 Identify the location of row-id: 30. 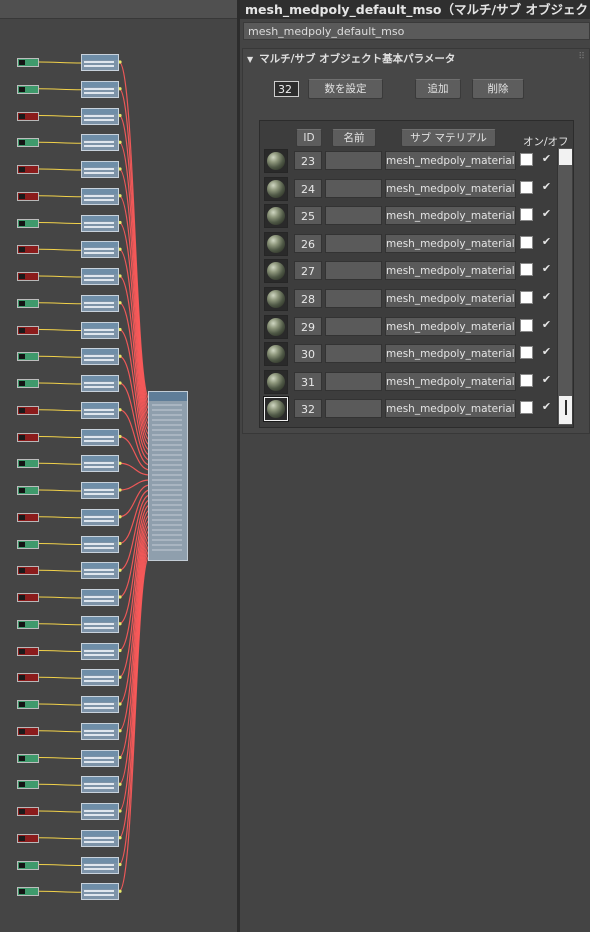
(308, 354).